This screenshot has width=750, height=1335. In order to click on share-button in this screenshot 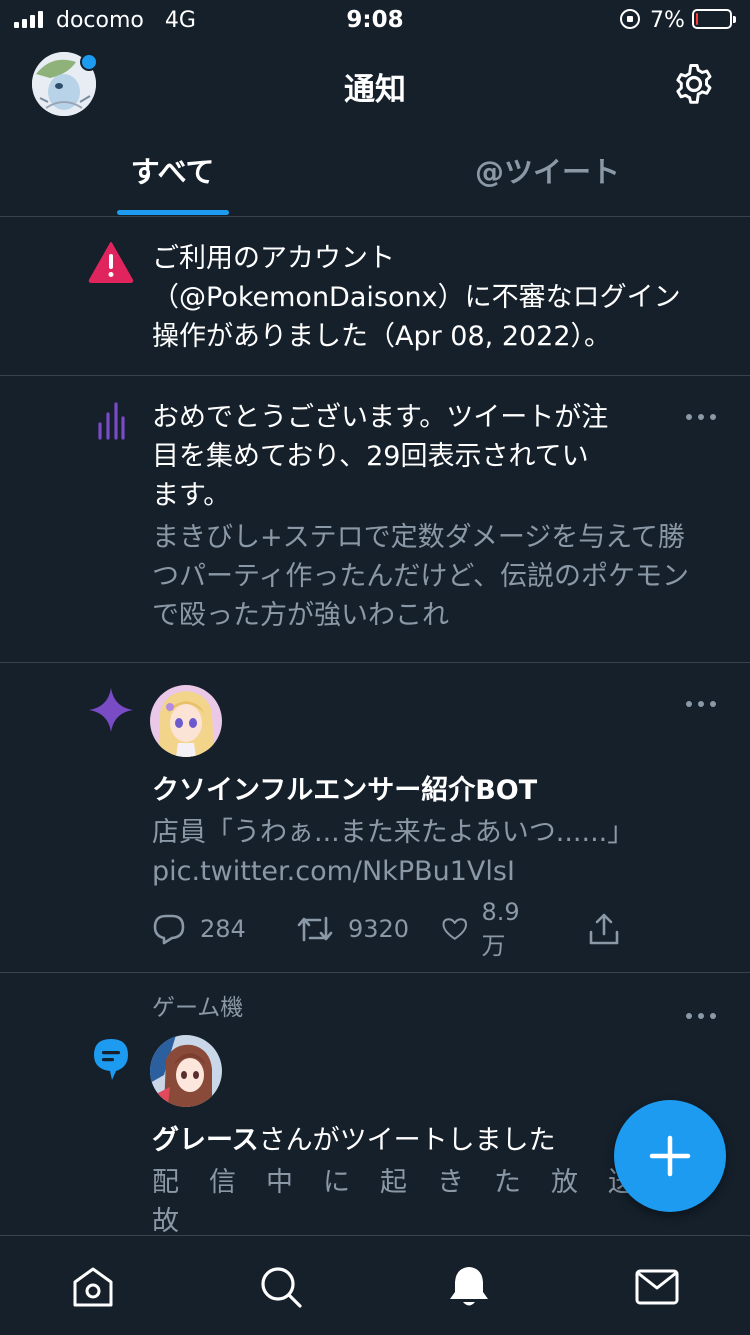, I will do `click(604, 929)`.